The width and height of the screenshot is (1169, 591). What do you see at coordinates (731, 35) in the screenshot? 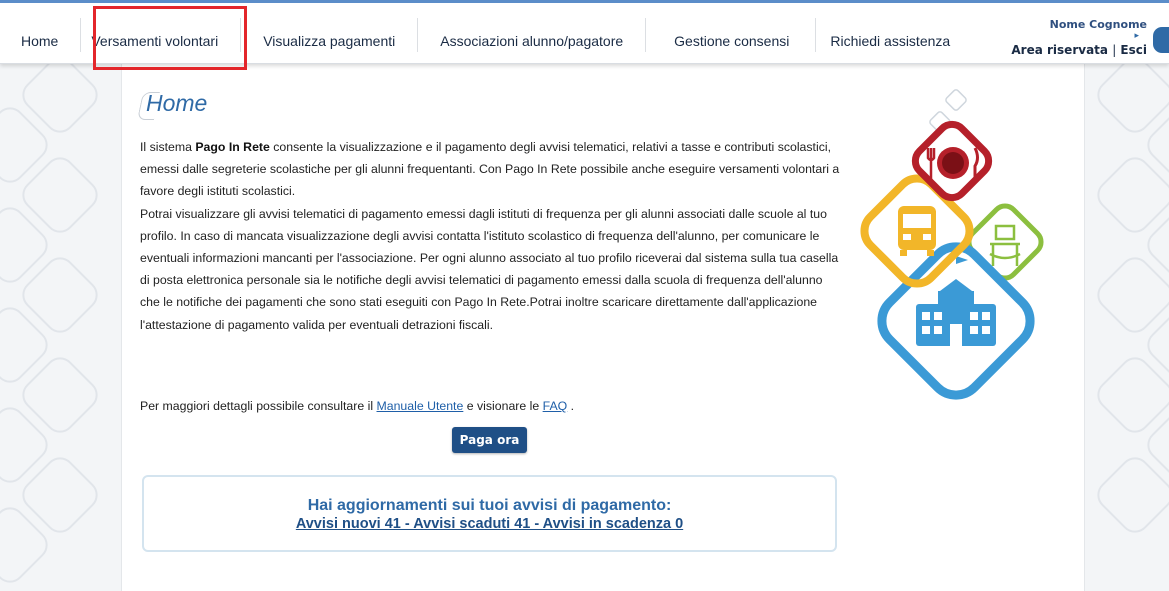
I see `nav-gestione-consensi: Gestione consensi` at bounding box center [731, 35].